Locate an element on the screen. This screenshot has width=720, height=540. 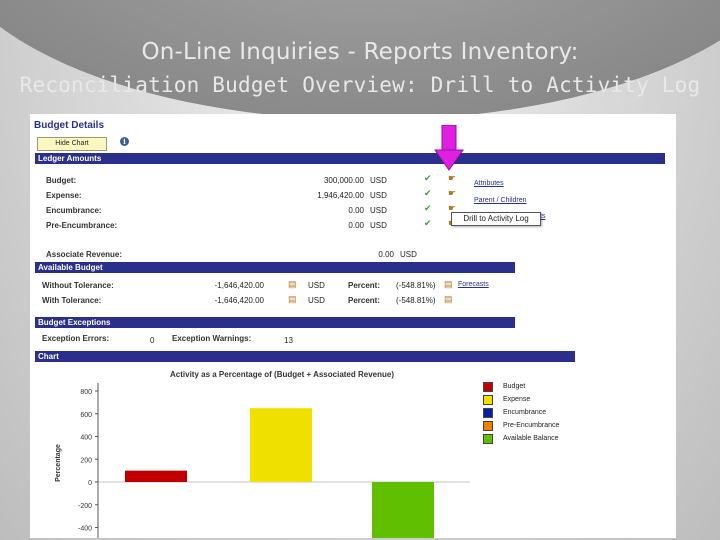
with-tolerance-currency: USD is located at coordinates (316, 300).